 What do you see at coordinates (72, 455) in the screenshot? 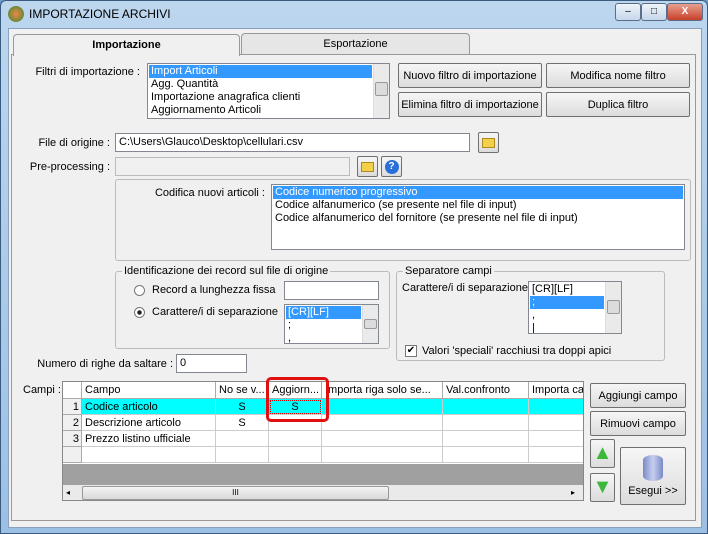
I see `row-header` at bounding box center [72, 455].